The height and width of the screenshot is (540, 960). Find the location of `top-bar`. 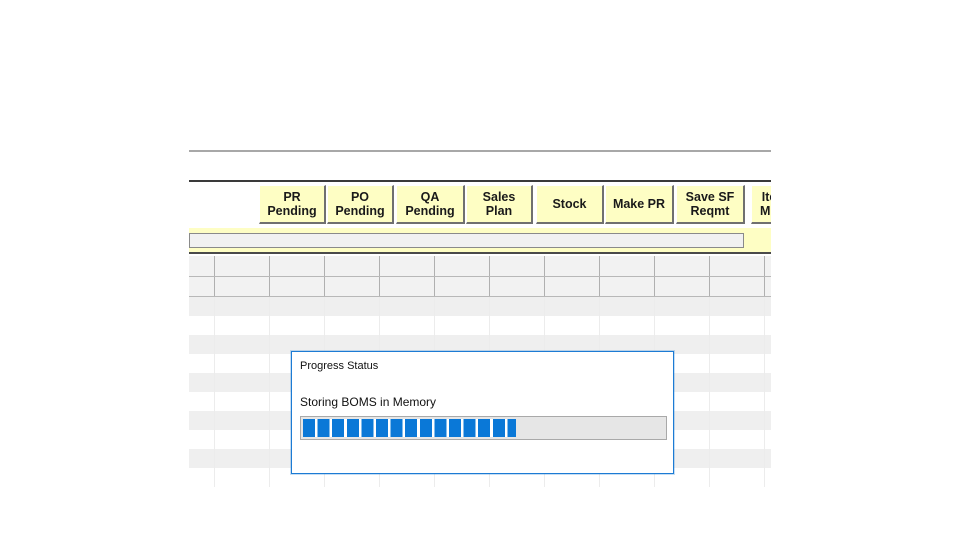

top-bar is located at coordinates (480, 166).